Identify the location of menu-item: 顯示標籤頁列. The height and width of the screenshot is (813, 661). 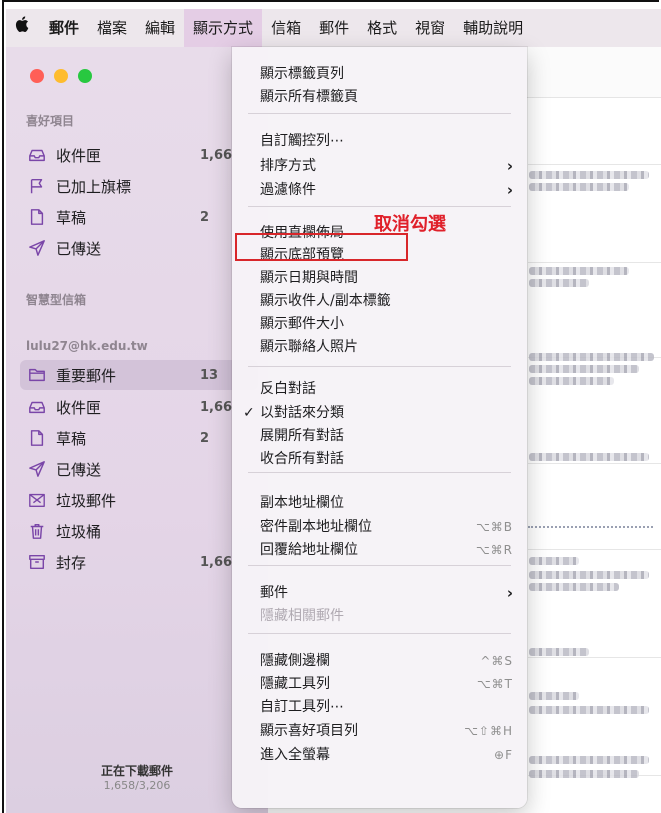
(379, 74).